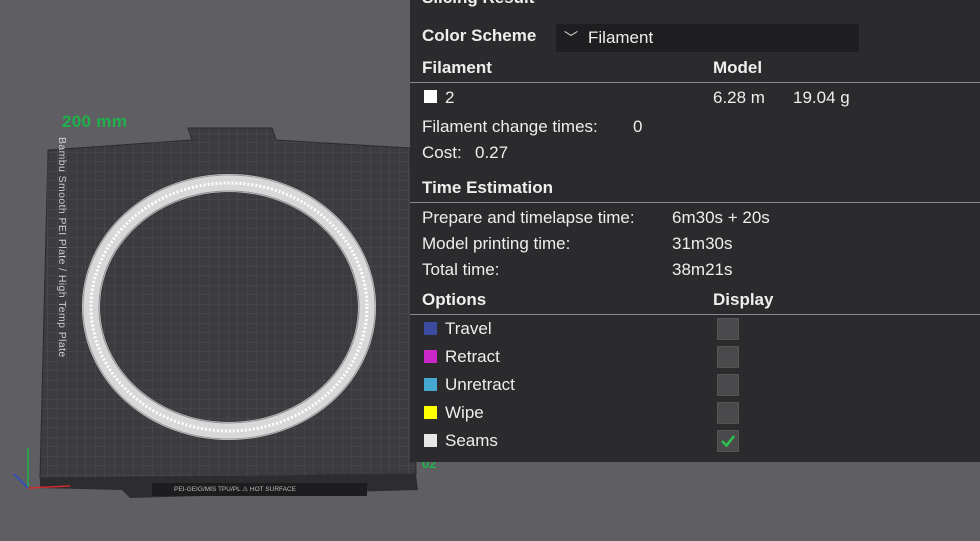 The image size is (980, 541). What do you see at coordinates (480, 384) in the screenshot?
I see `option-label-unretract: Unretract` at bounding box center [480, 384].